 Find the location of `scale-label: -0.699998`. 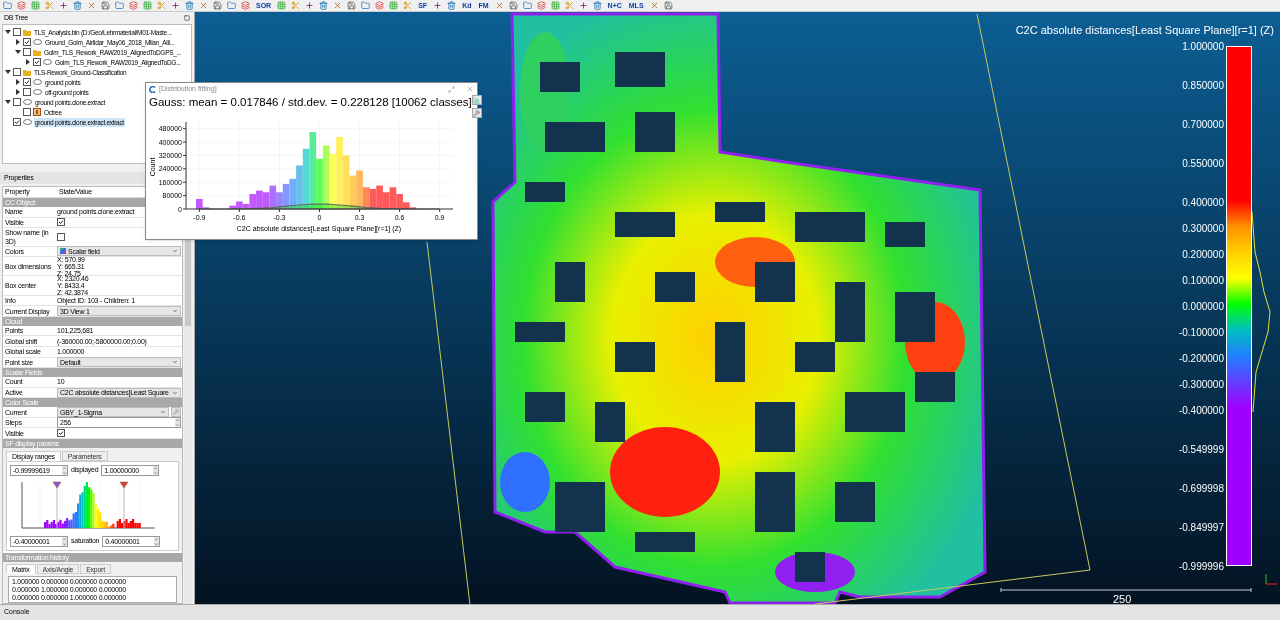

scale-label: -0.699998 is located at coordinates (1201, 489).